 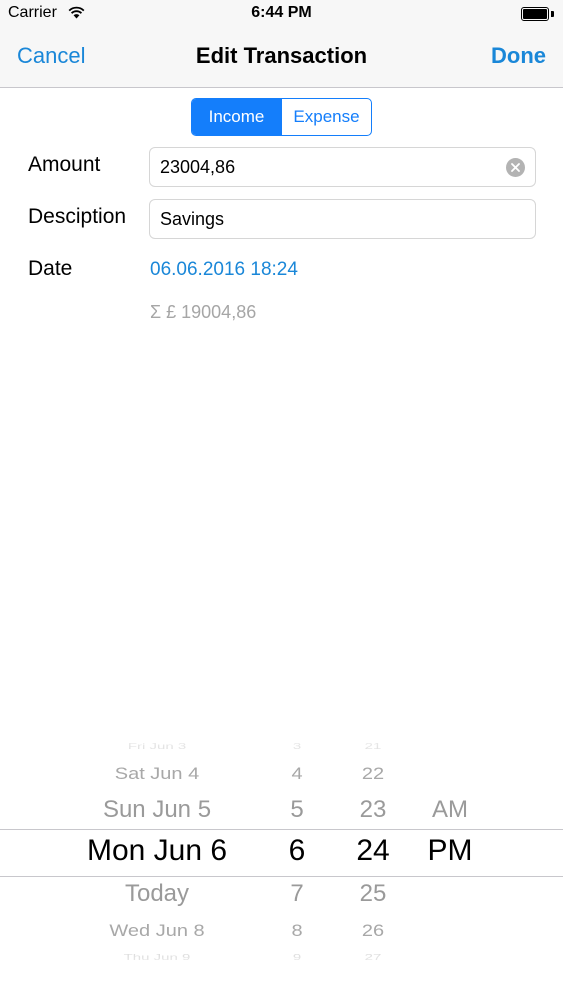 I want to click on description-label: Desciption, so click(x=77, y=216).